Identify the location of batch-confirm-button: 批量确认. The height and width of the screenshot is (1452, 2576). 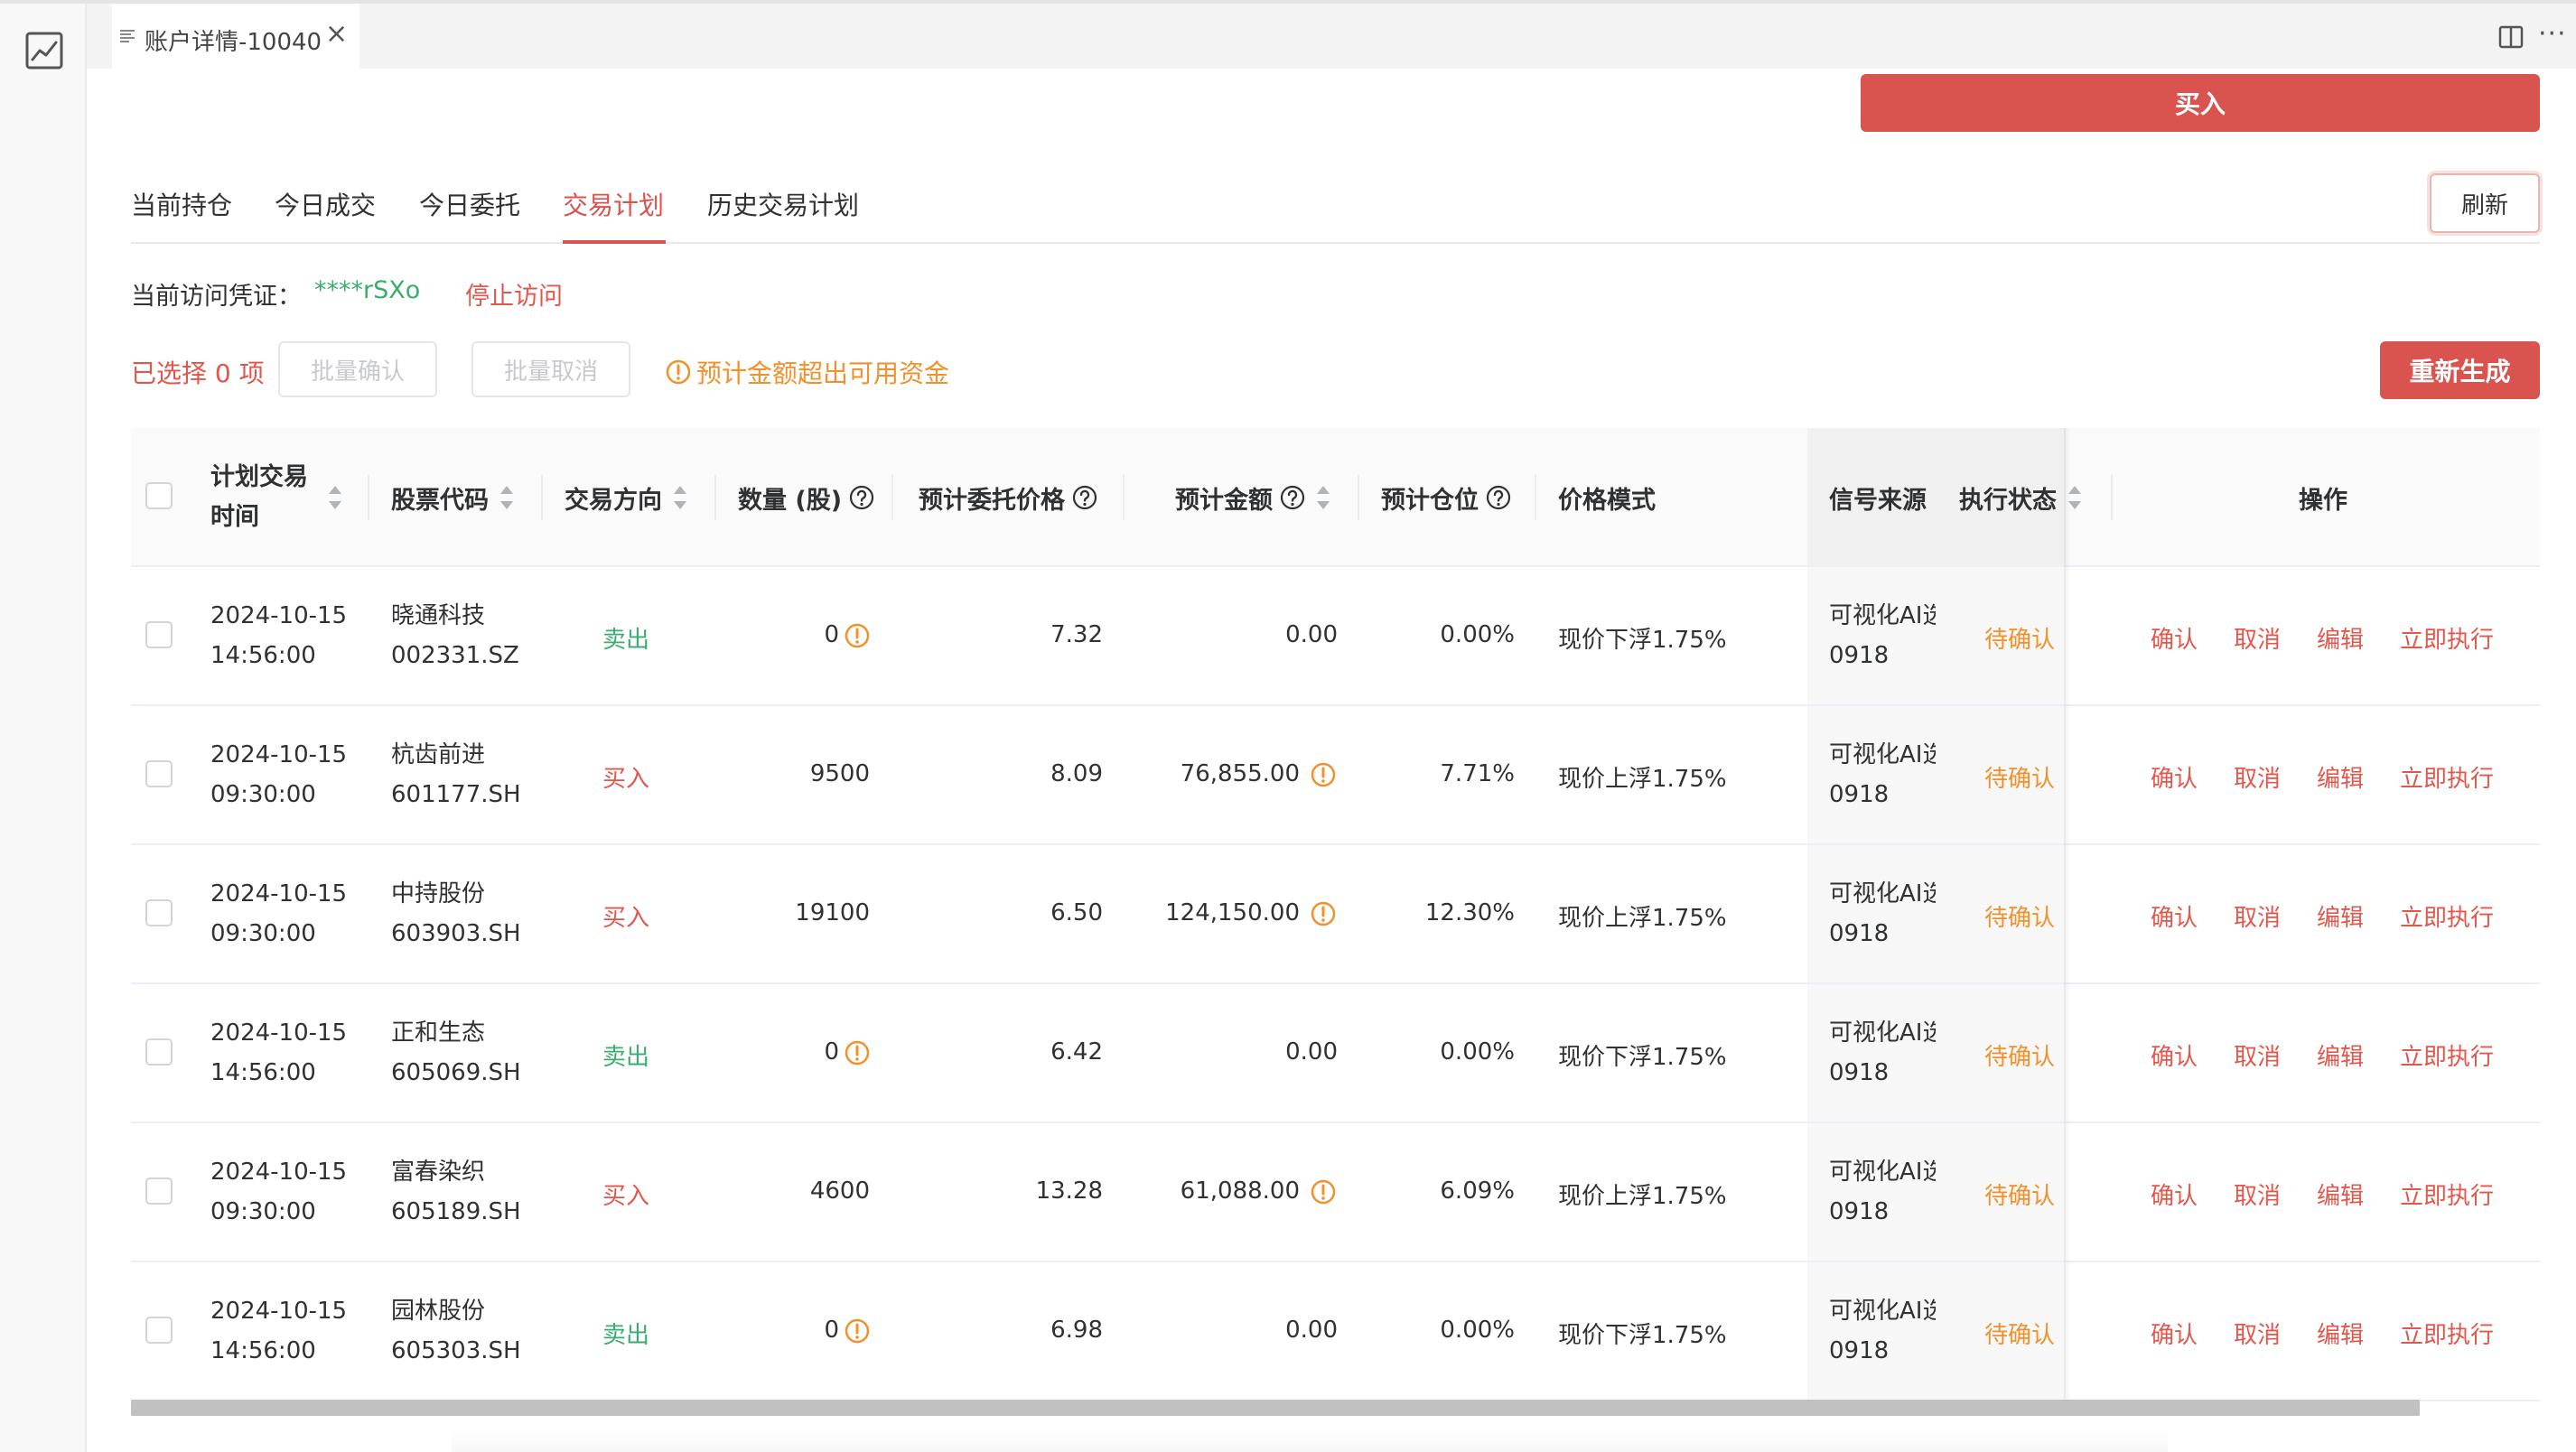
(357, 369).